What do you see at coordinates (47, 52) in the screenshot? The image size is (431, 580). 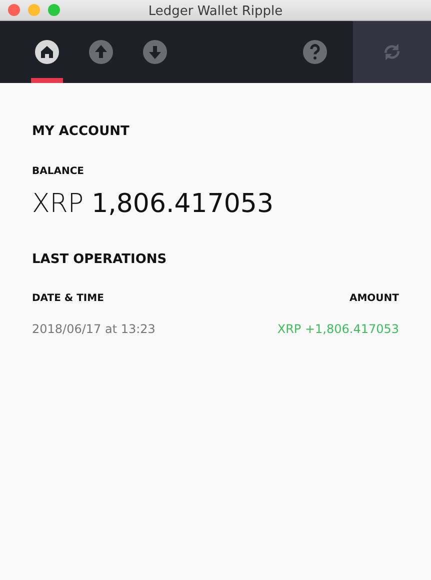 I see `home-icon` at bounding box center [47, 52].